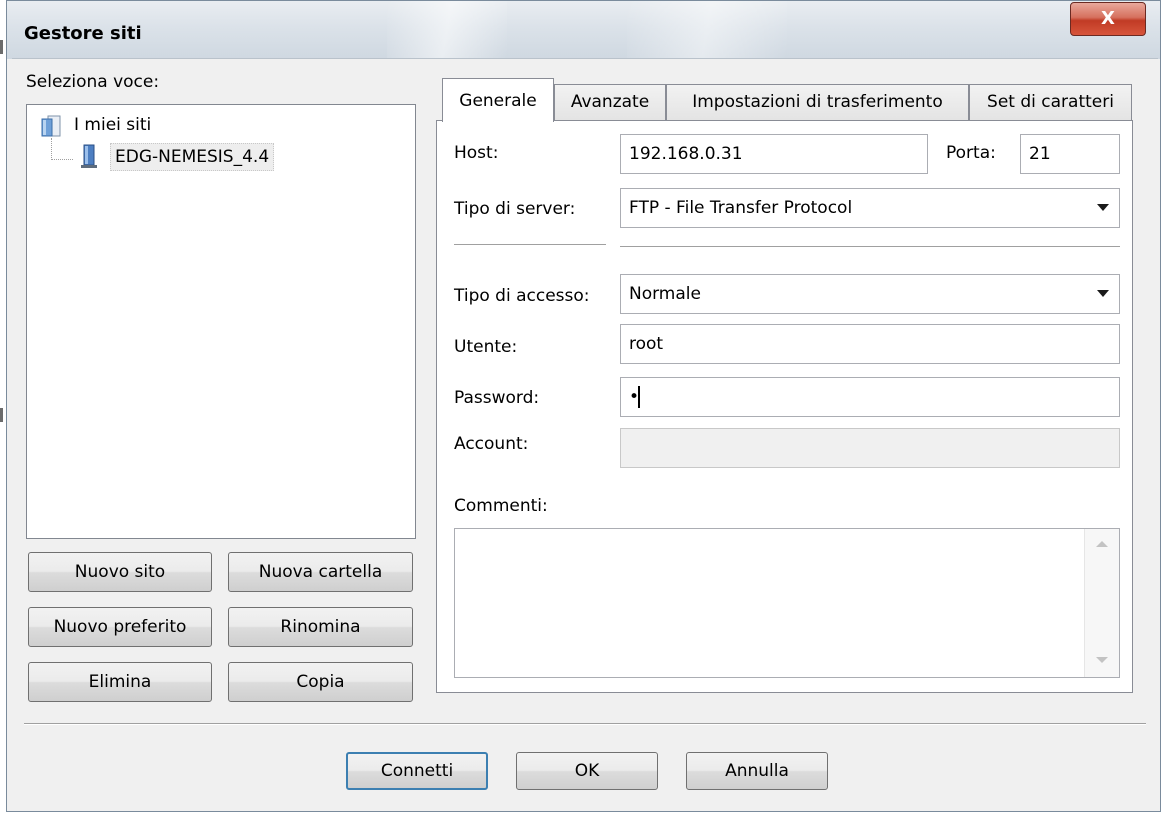 This screenshot has width=1163, height=814. What do you see at coordinates (501, 506) in the screenshot?
I see `comments-label: Commenti:` at bounding box center [501, 506].